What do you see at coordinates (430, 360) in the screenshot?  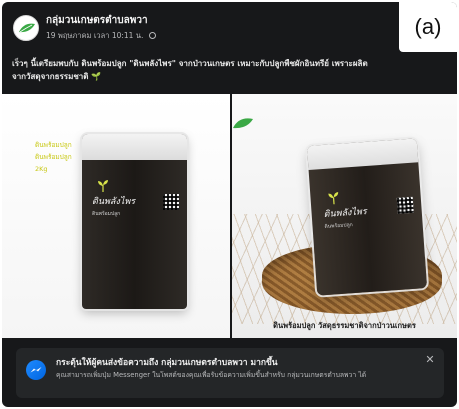 I see `close-icon: ✕` at bounding box center [430, 360].